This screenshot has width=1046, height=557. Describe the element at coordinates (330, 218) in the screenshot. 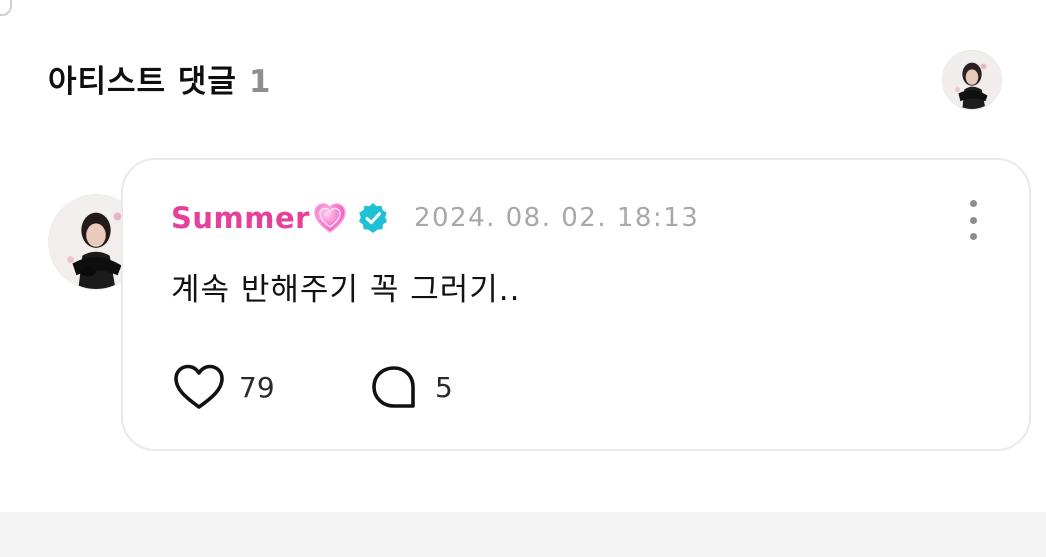

I see `pink-heart-icon` at that location.